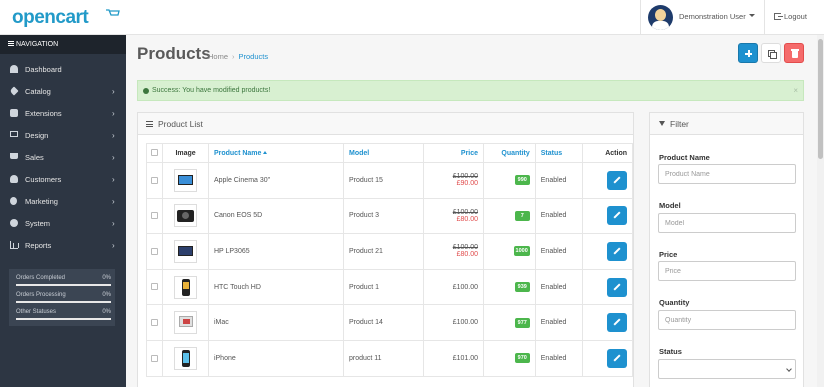 This screenshot has height=387, width=824. I want to click on logout-label: Logout, so click(795, 16).